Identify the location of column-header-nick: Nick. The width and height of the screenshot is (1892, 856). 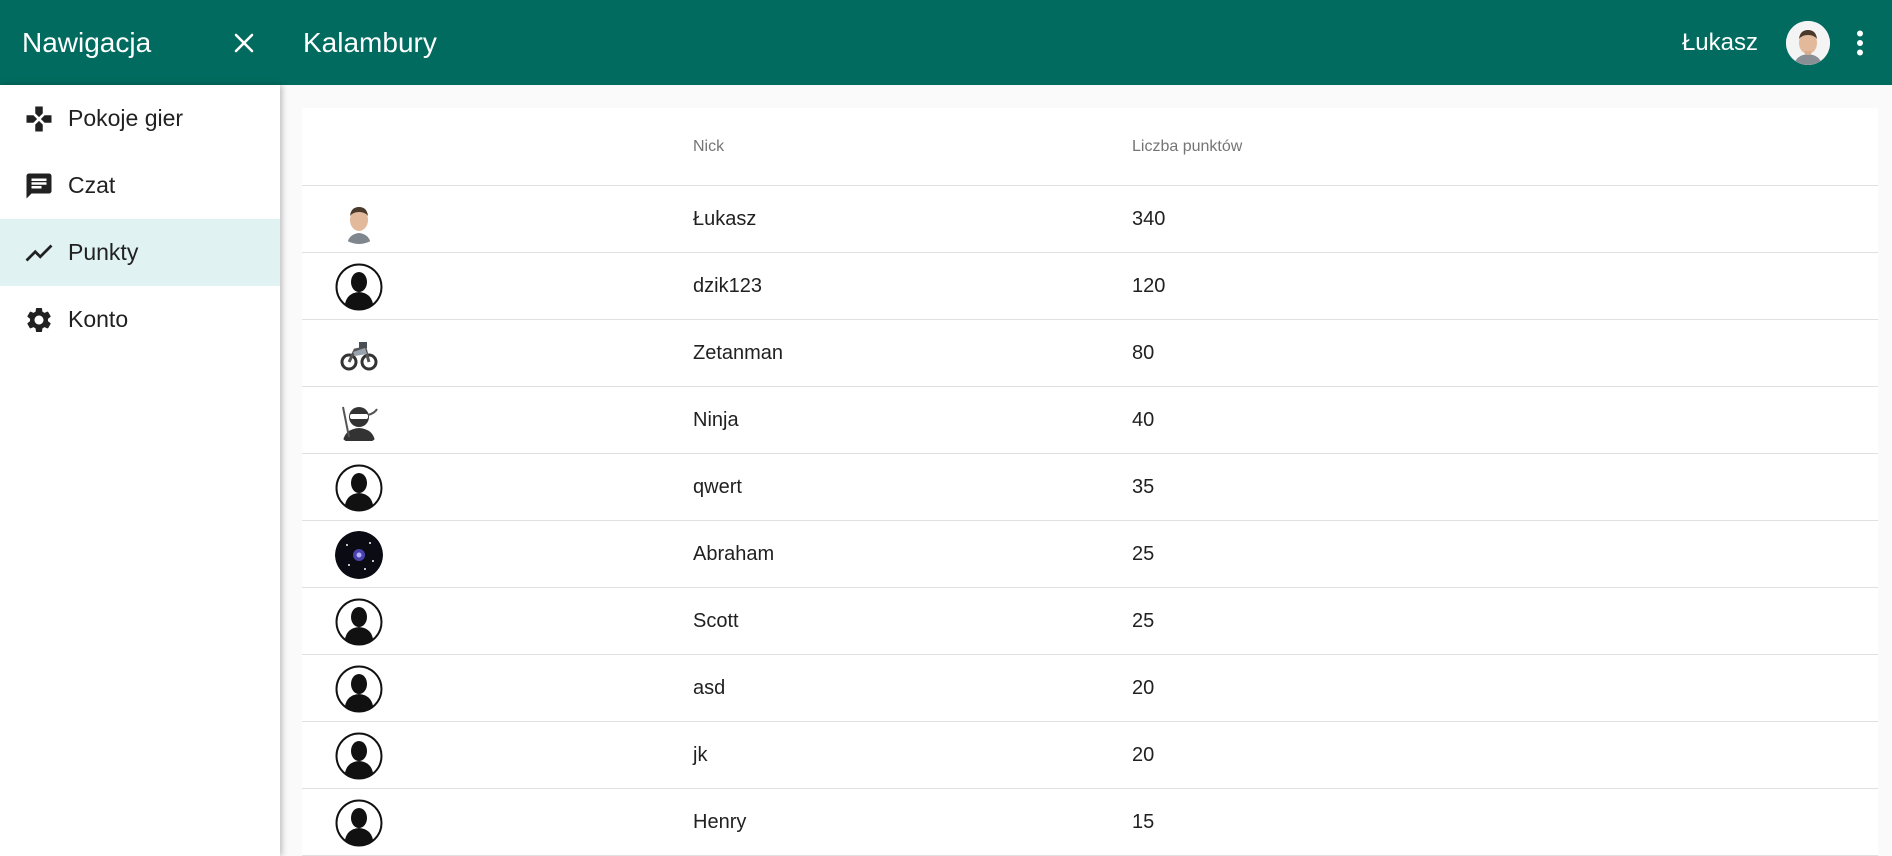
(708, 147).